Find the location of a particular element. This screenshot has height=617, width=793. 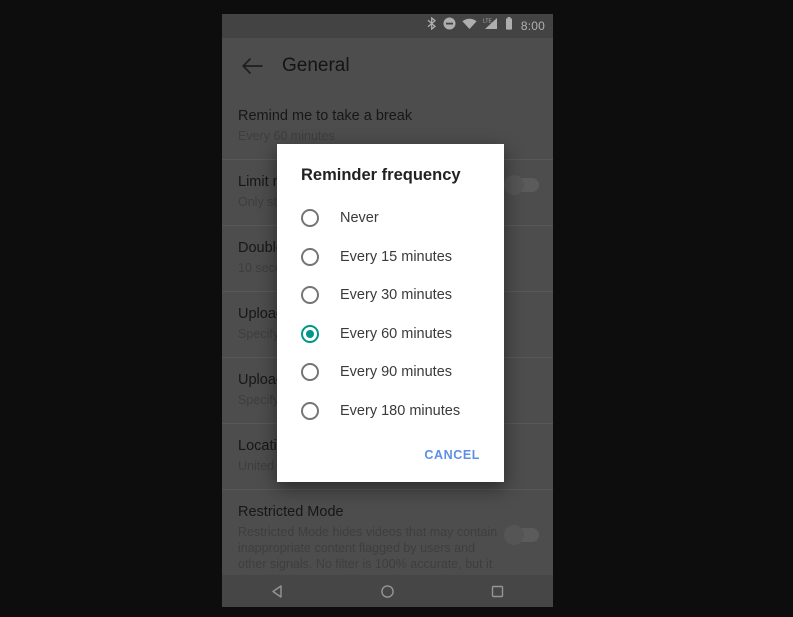

radio-option-every-180-minutes: Every 180 minutes is located at coordinates (390, 411).